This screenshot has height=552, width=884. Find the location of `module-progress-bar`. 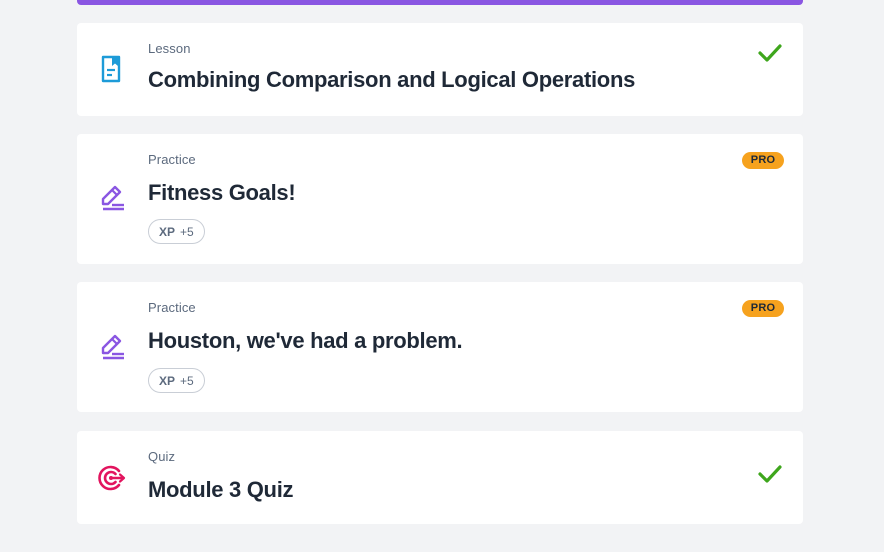

module-progress-bar is located at coordinates (440, 2).